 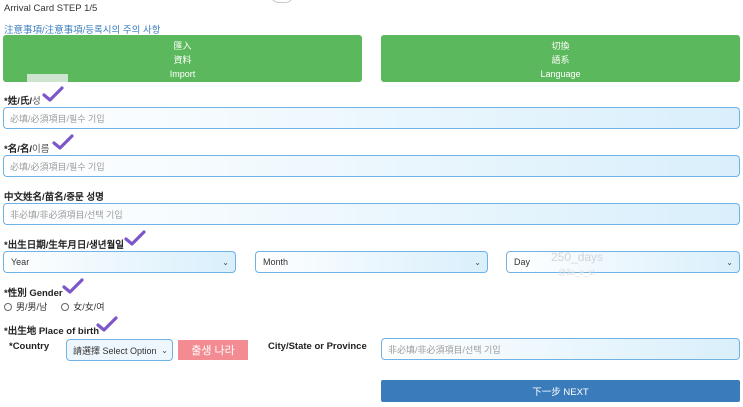 I want to click on gender-female-radio, so click(x=65, y=306).